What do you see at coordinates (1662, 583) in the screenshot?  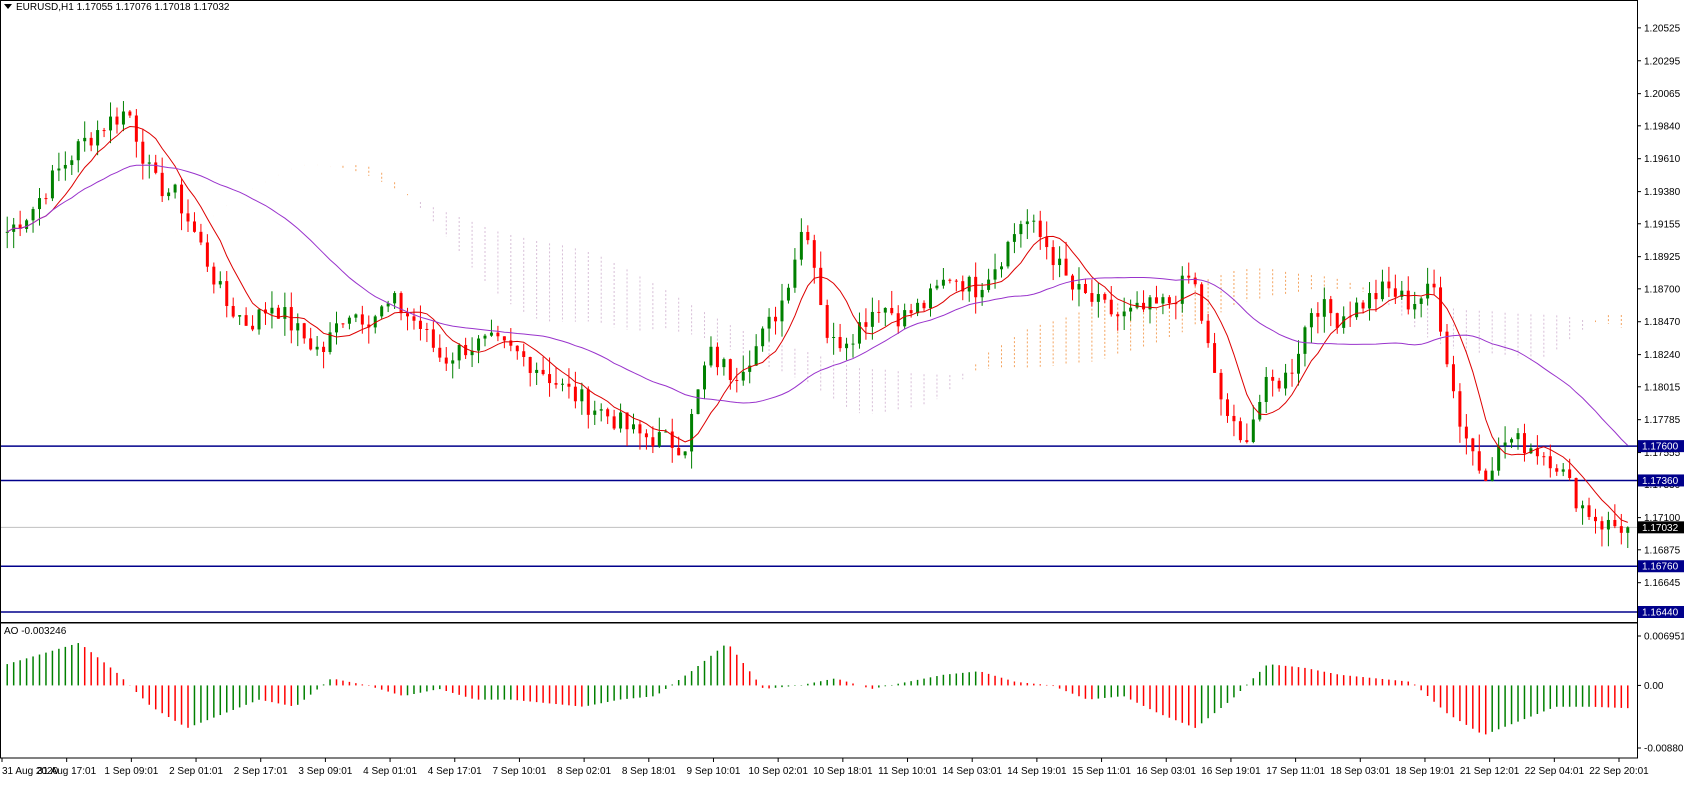 I see `price-tick-label: 1.16645` at bounding box center [1662, 583].